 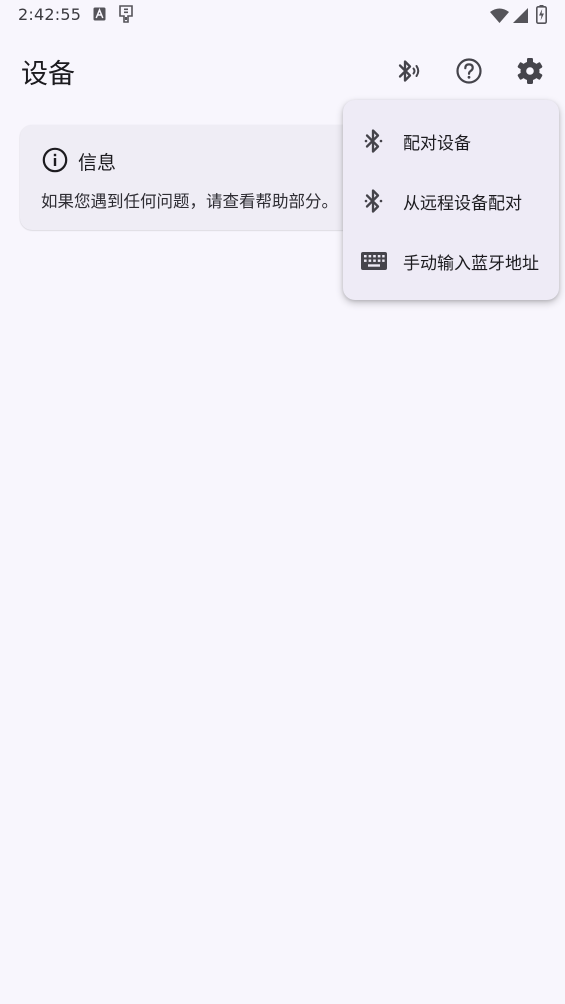 I want to click on page-title: 设备, so click(x=48, y=74).